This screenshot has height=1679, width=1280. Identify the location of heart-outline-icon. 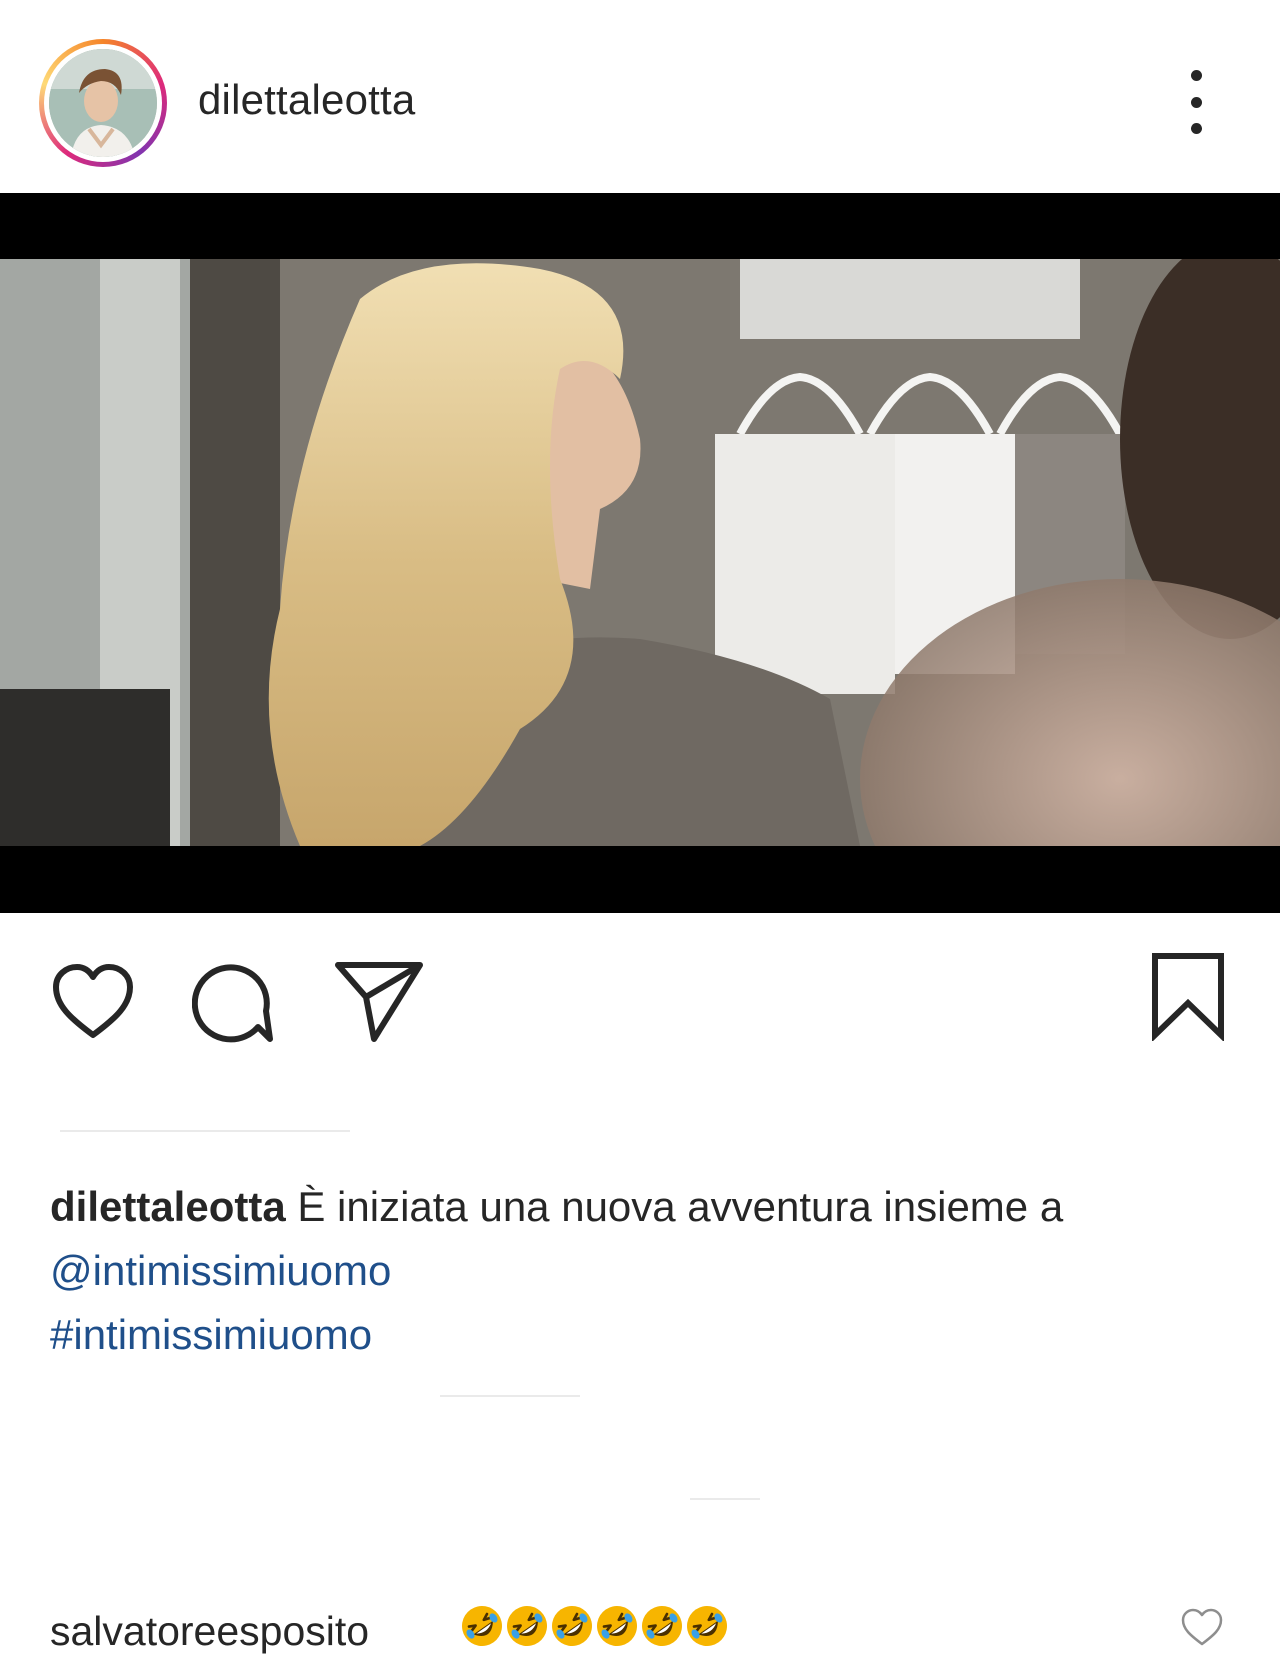
(1202, 1630).